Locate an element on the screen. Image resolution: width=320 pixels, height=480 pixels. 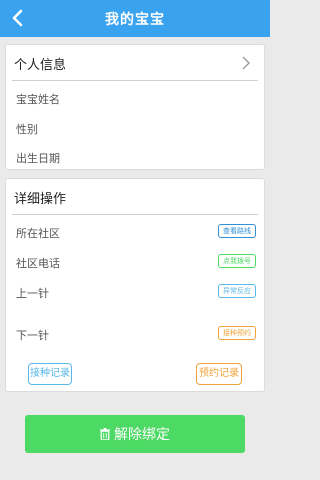
page-title: 我的宝宝 is located at coordinates (135, 19).